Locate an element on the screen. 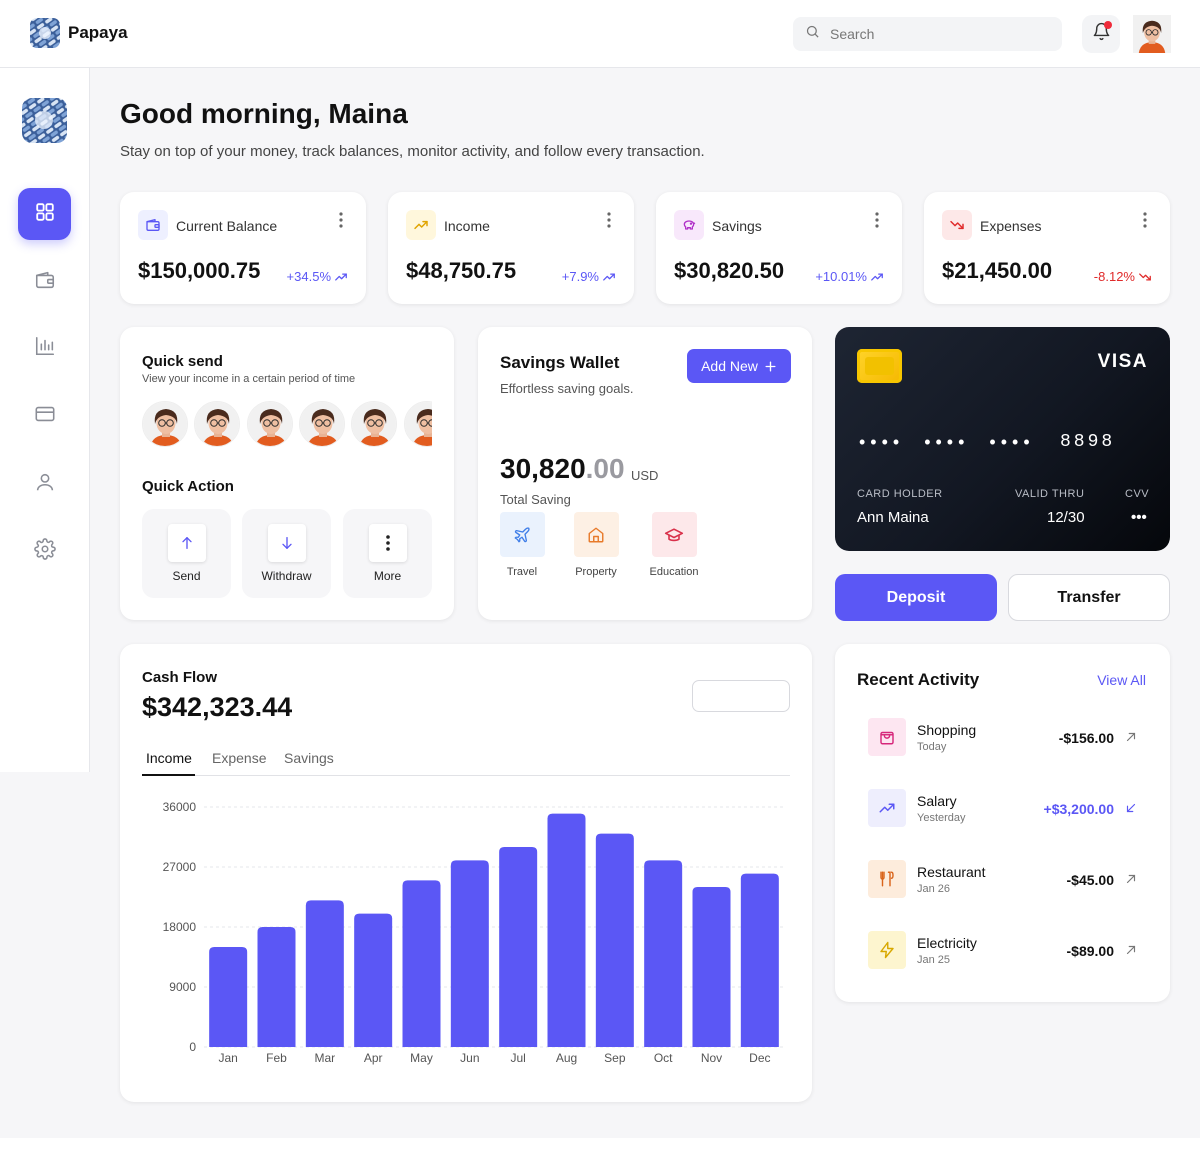 This screenshot has height=1153, width=1200. chart-bar-jan is located at coordinates (228, 997).